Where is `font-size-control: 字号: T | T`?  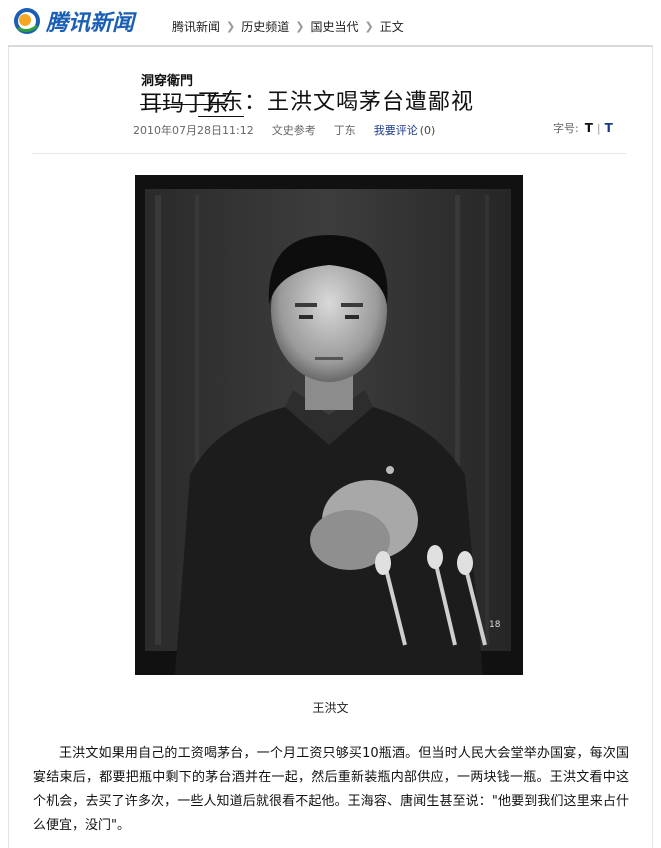
font-size-control: 字号: T | T is located at coordinates (583, 128).